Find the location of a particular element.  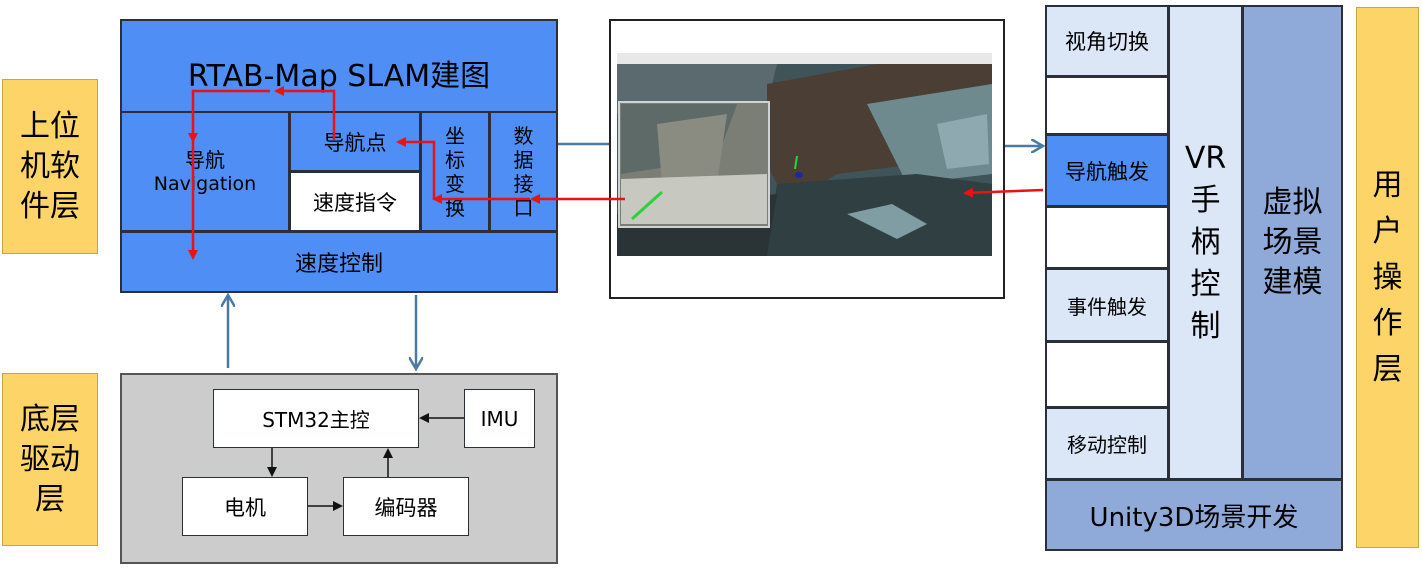

screenshot-toolbar is located at coordinates (804, 58).